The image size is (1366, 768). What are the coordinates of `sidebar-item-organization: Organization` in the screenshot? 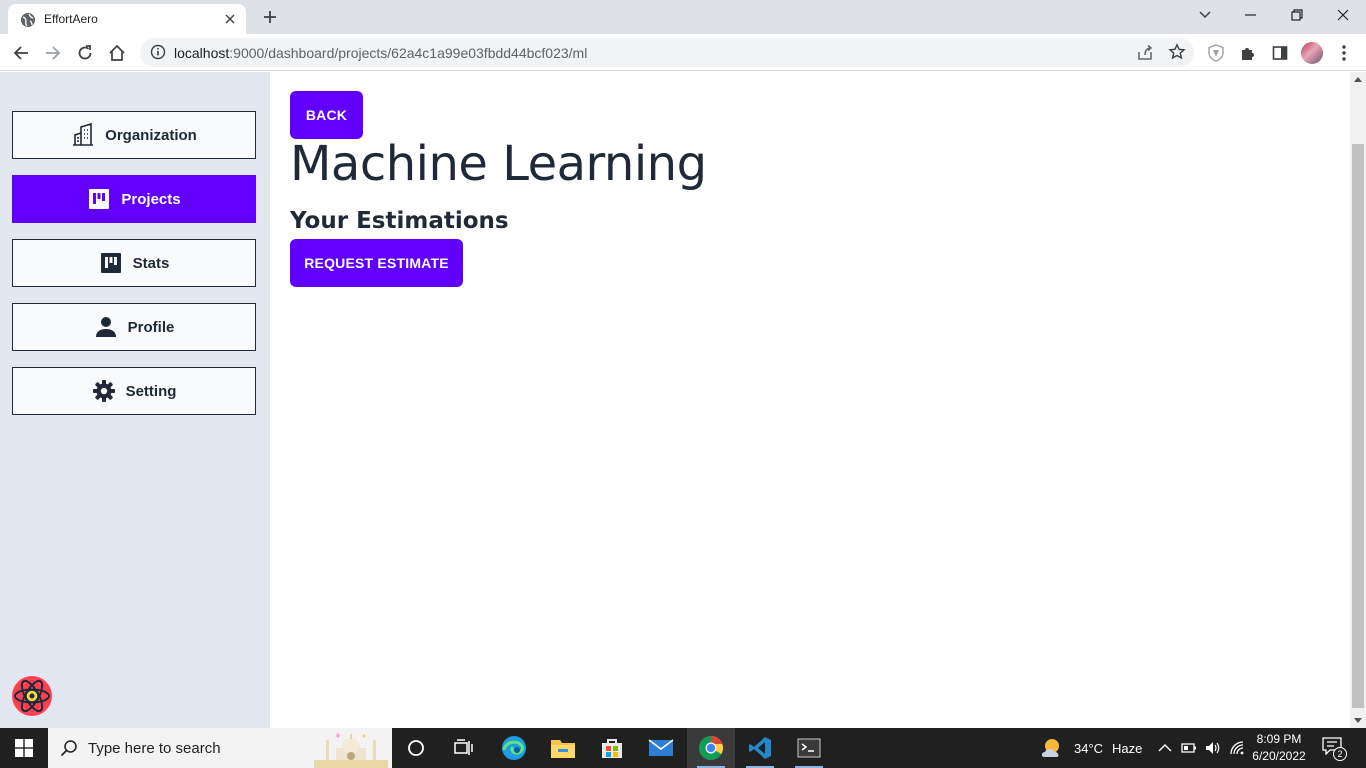 It's located at (134, 135).